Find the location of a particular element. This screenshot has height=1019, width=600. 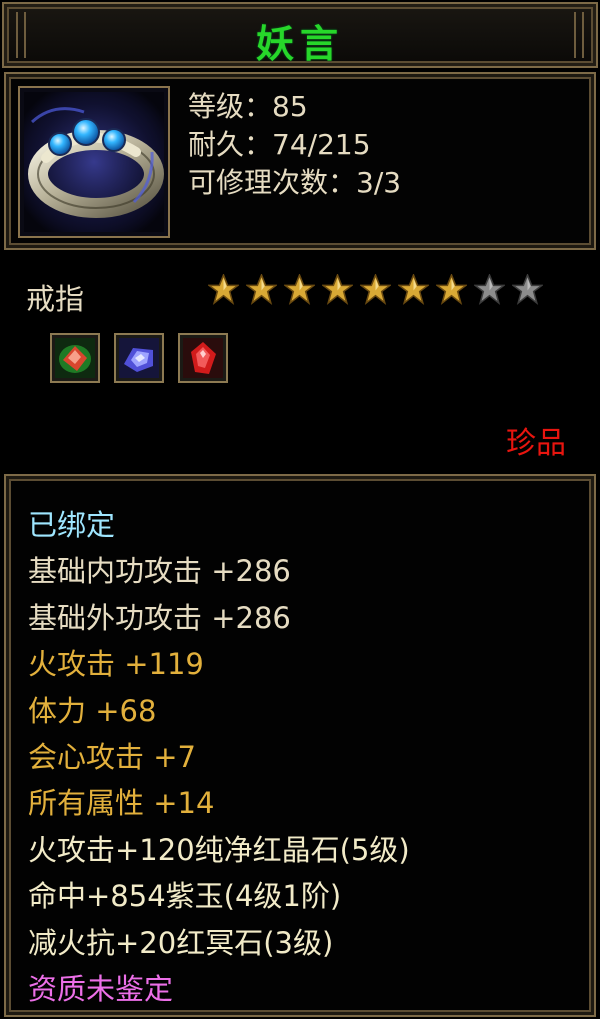

attribute-line: 减火抗+20红冥石(3级) is located at coordinates (181, 942).